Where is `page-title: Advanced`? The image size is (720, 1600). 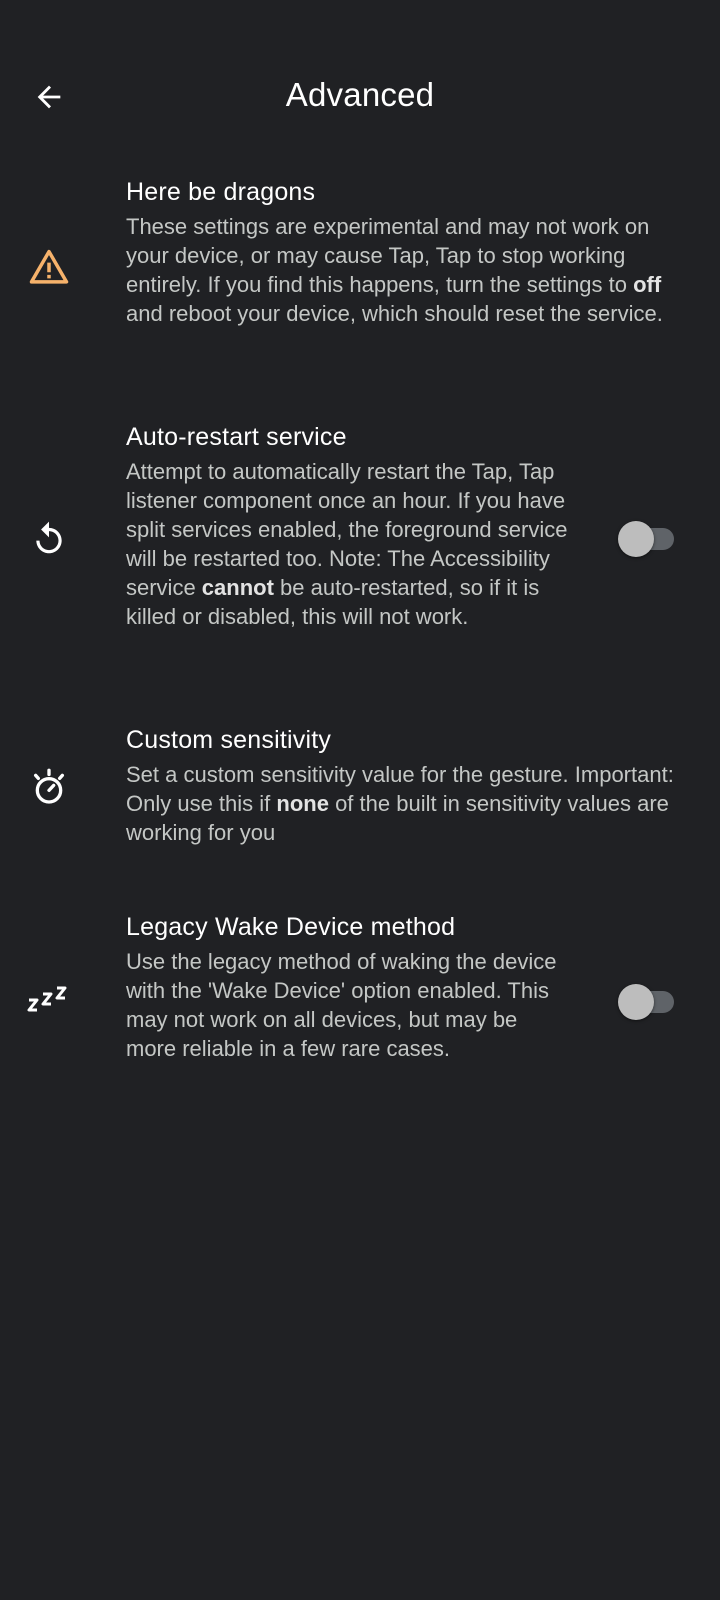
page-title: Advanced is located at coordinates (360, 94).